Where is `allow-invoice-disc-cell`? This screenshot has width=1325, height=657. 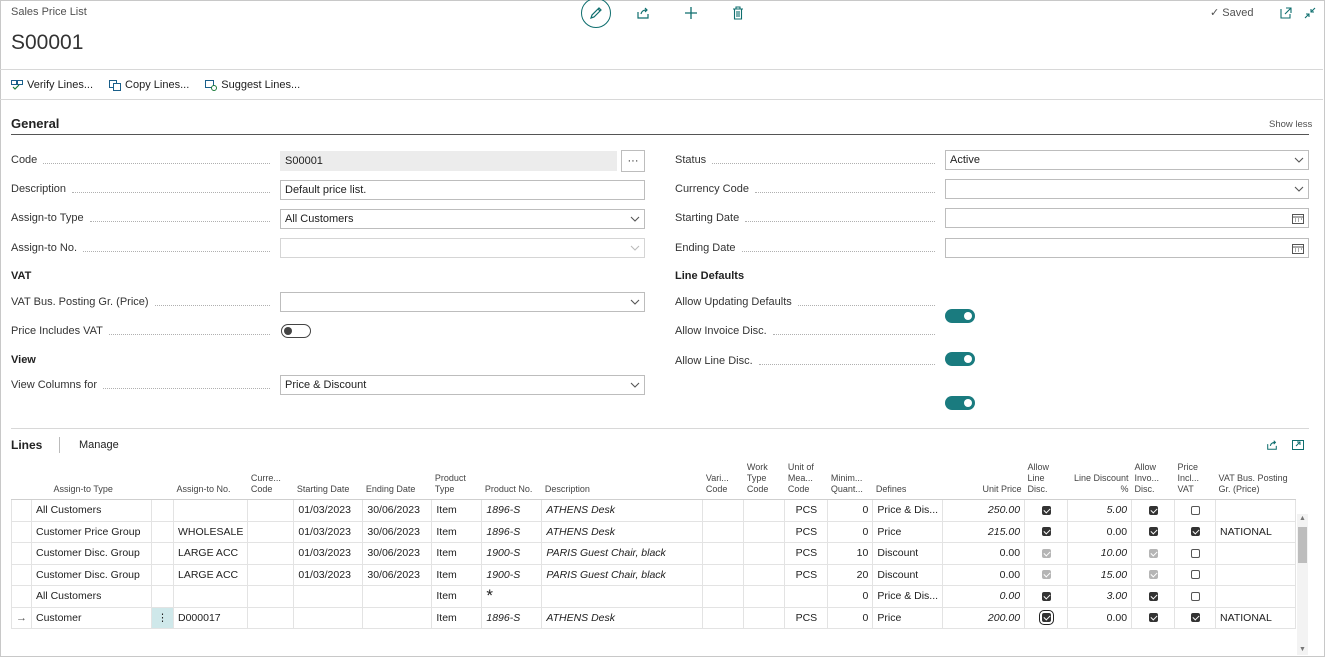
allow-invoice-disc-cell is located at coordinates (1153, 574).